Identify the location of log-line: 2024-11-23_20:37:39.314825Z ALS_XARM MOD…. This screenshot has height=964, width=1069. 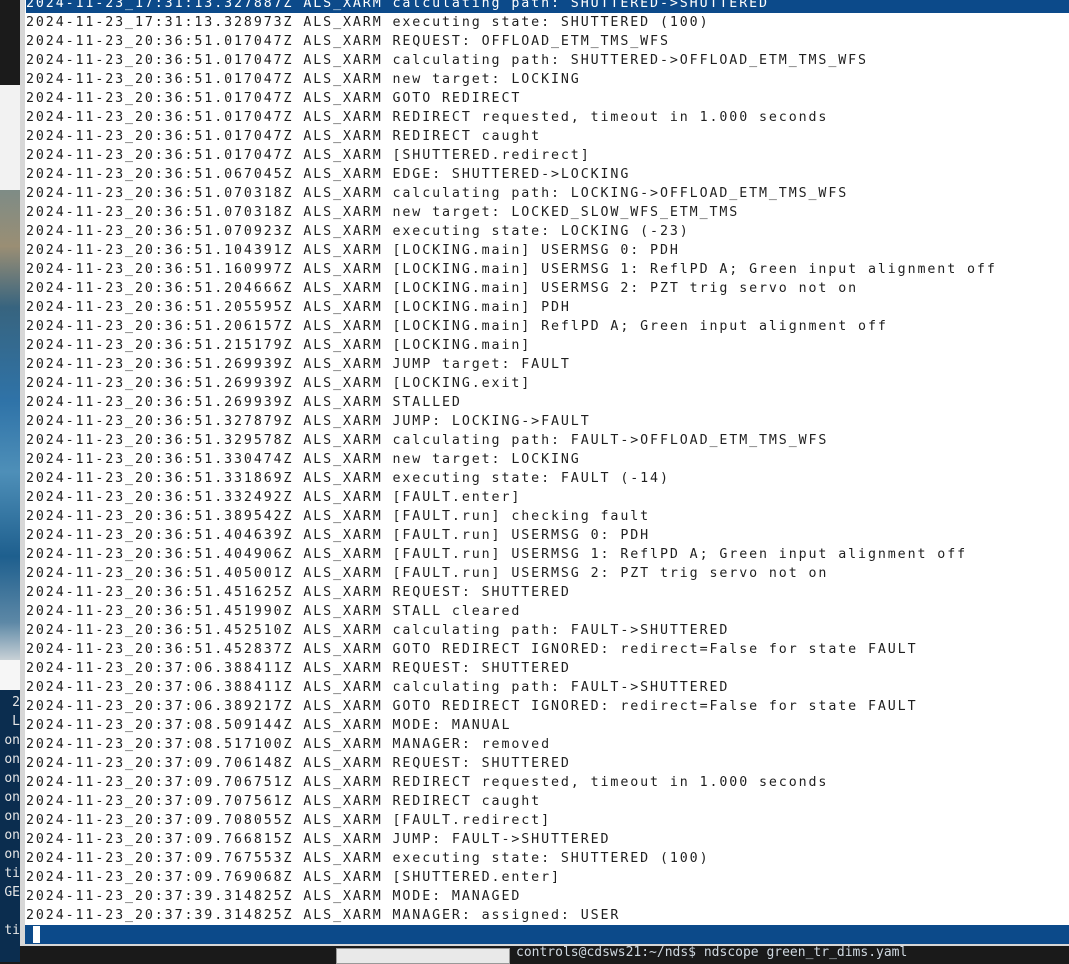
(547, 896).